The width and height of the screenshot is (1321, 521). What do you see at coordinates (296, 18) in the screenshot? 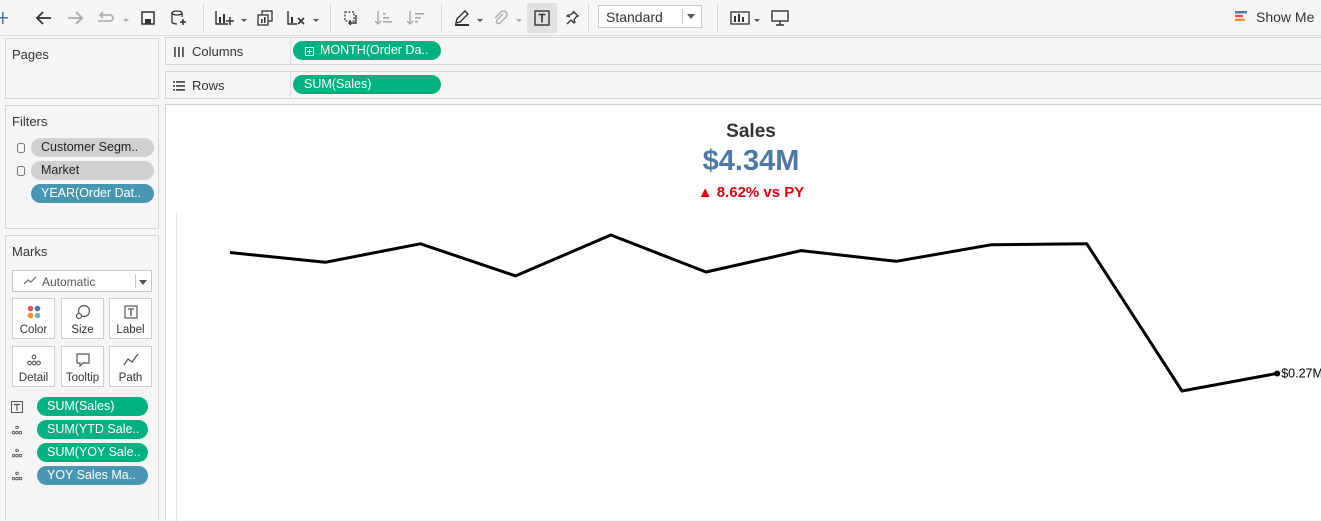
I see `clear-sheet-icon` at bounding box center [296, 18].